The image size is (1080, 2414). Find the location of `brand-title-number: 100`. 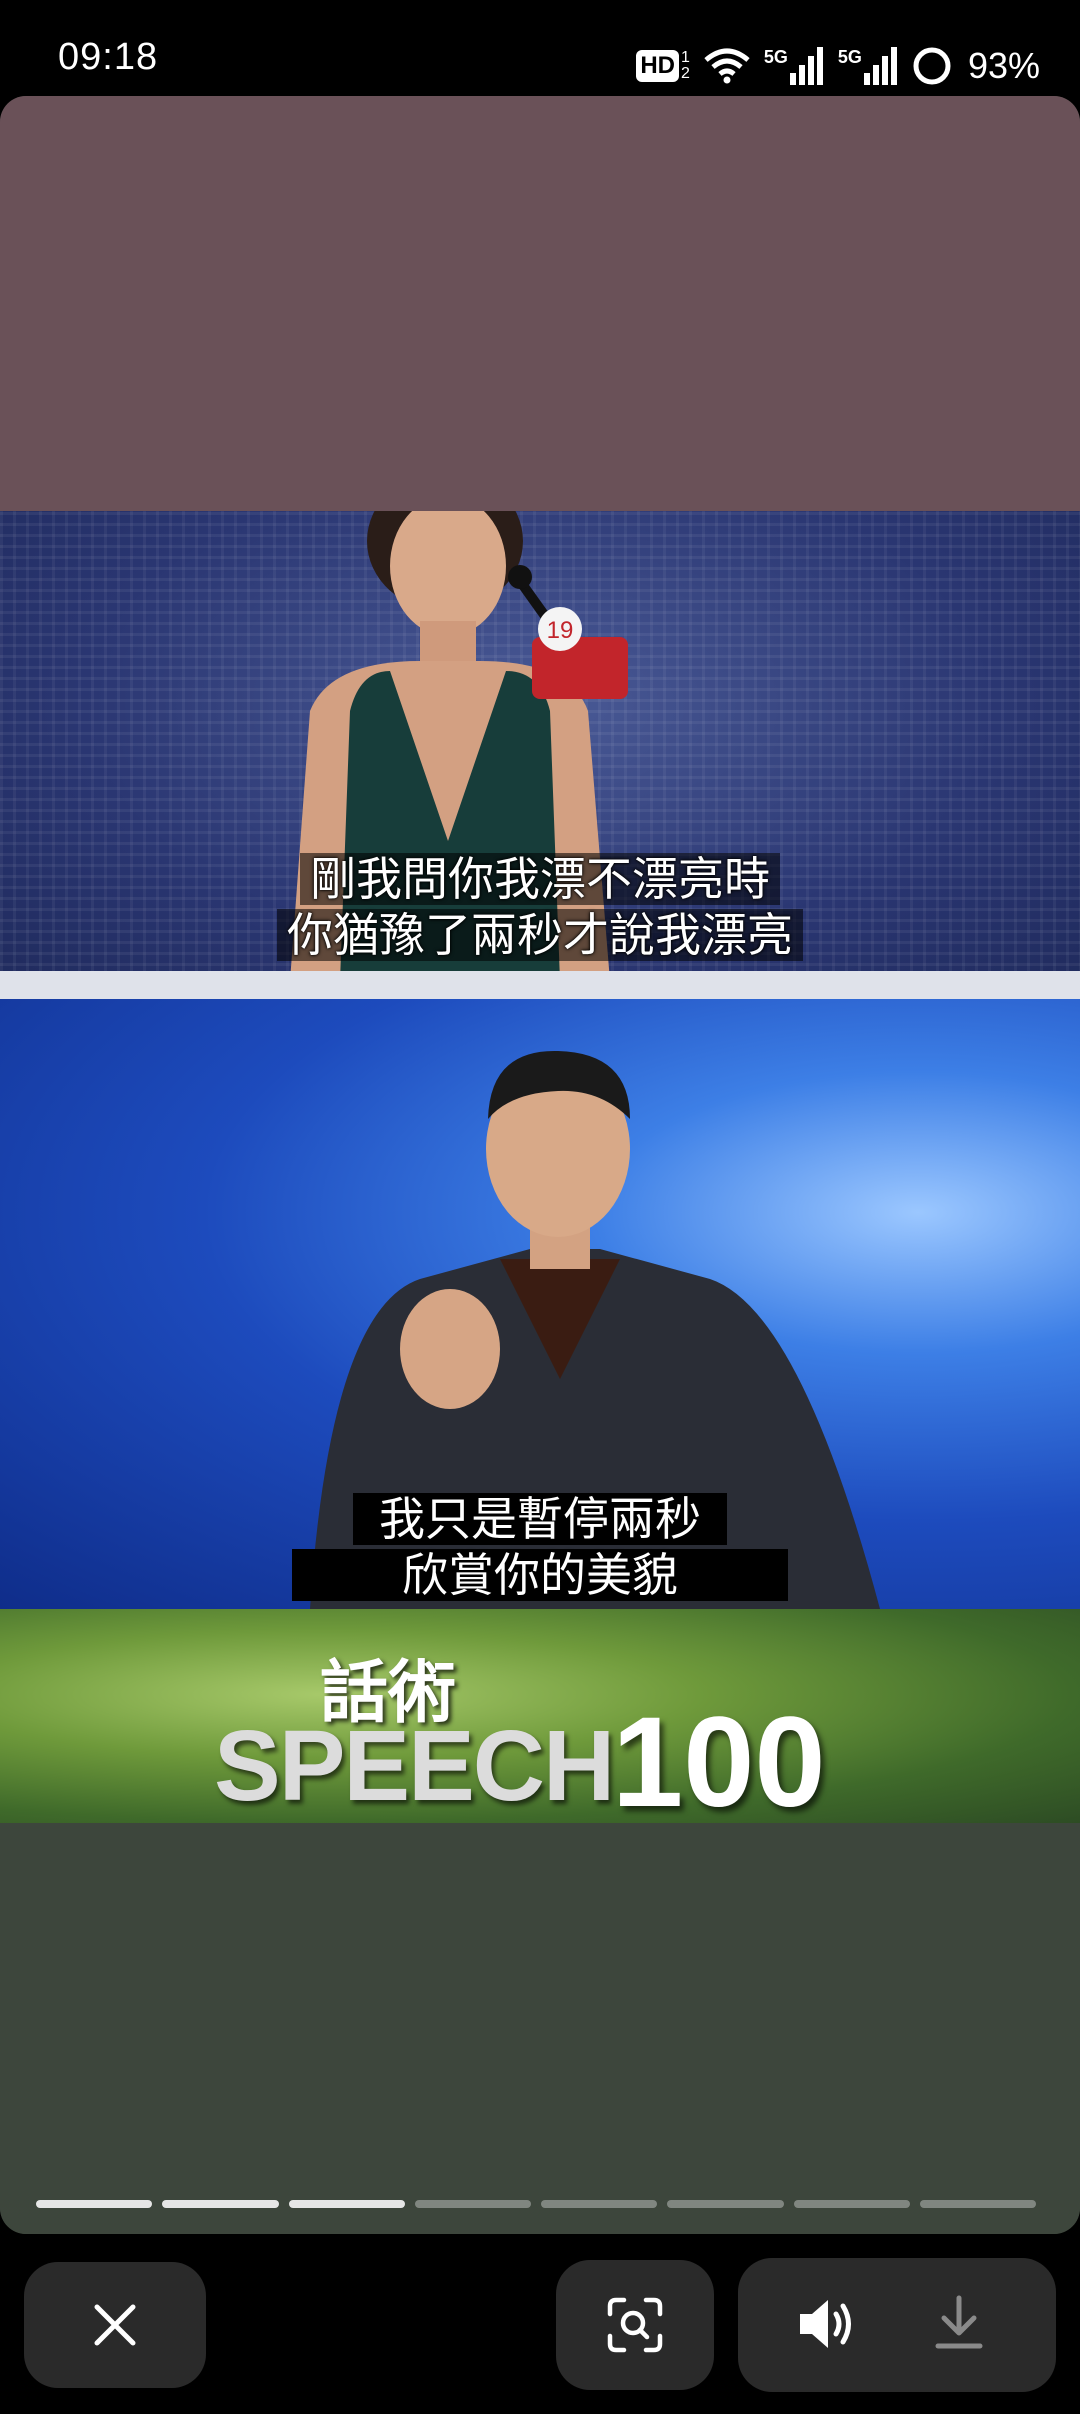

brand-title-number: 100 is located at coordinates (719, 1757).